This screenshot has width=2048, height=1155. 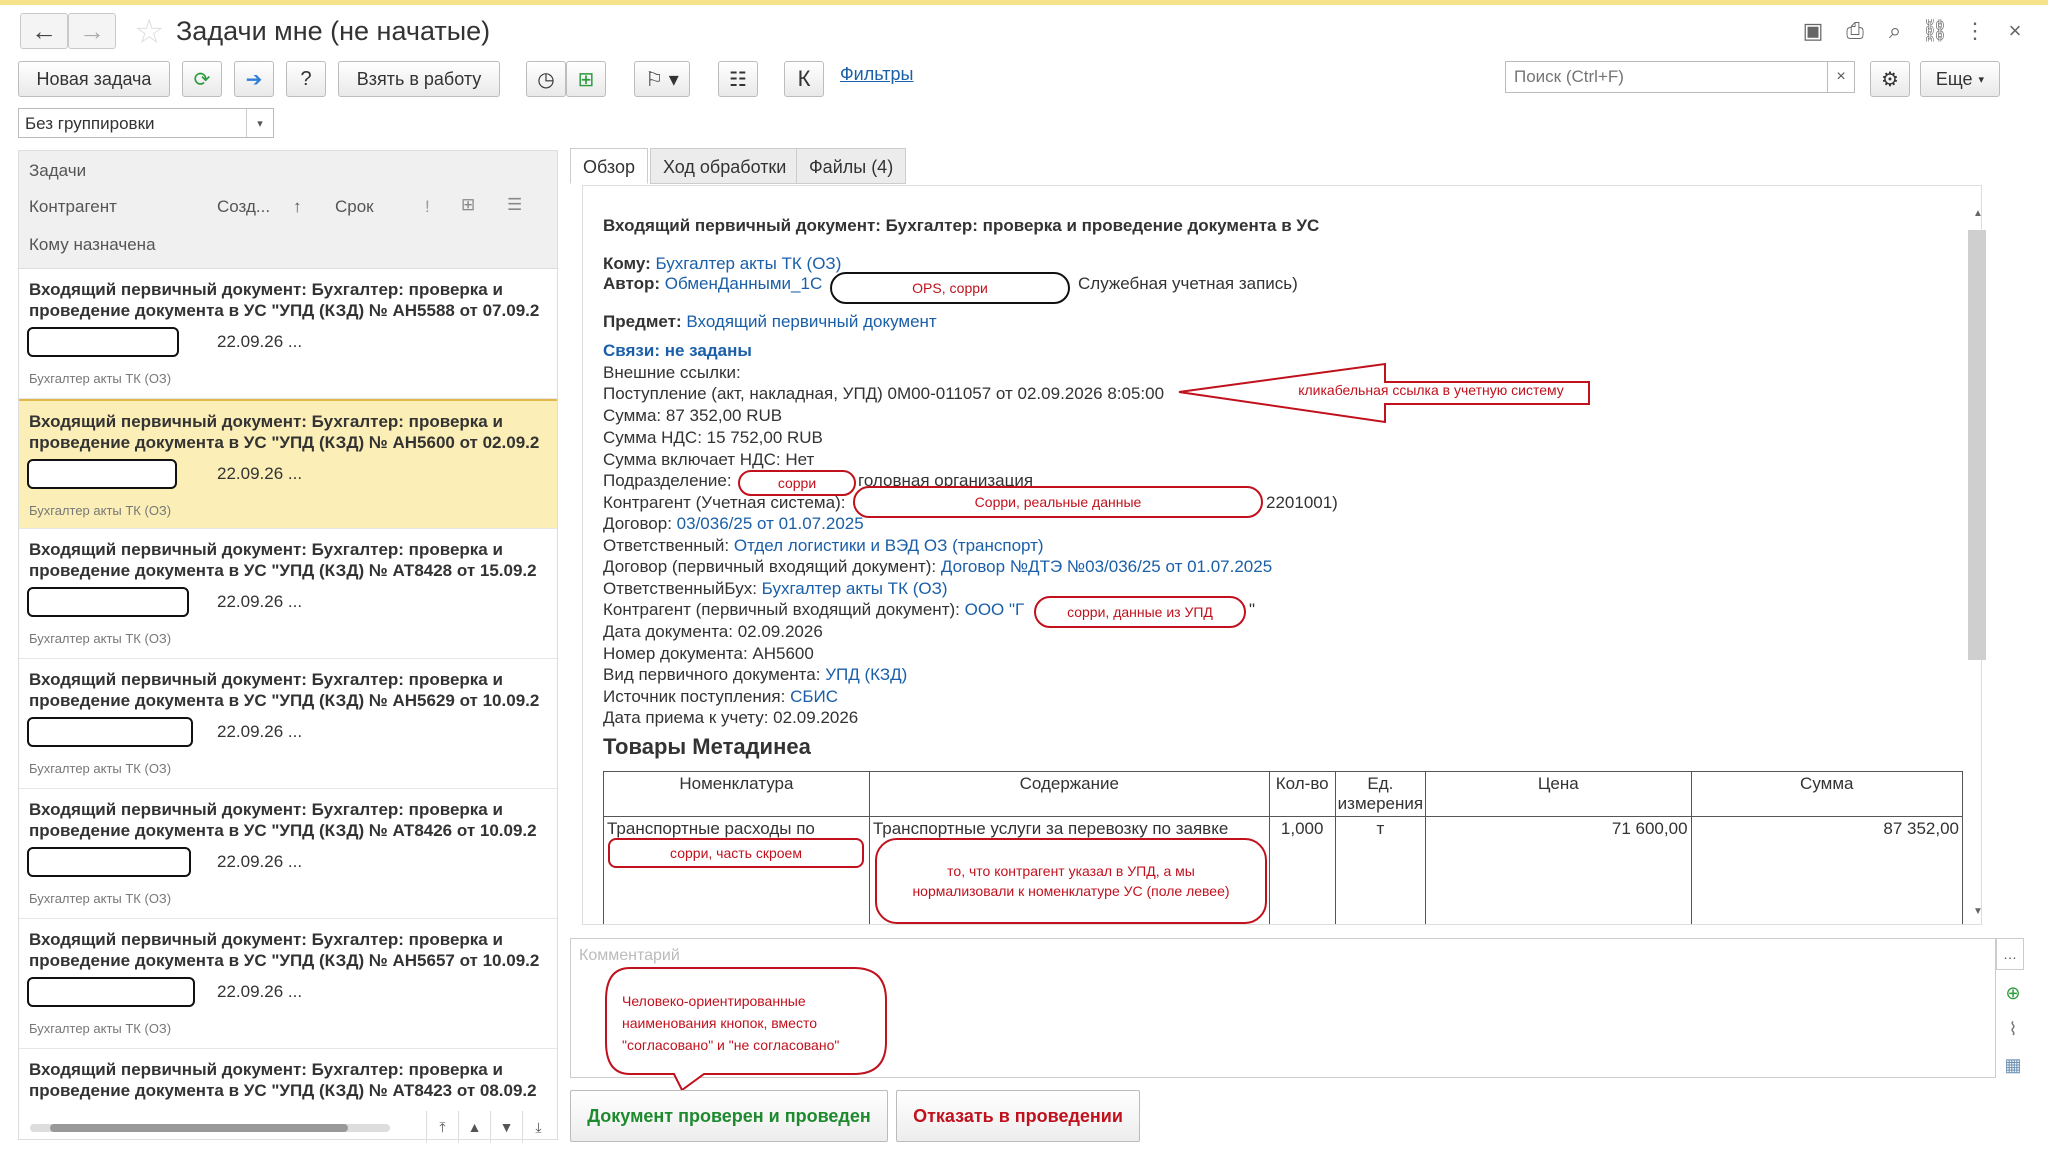 What do you see at coordinates (1977, 445) in the screenshot?
I see `vertical-scrollbar` at bounding box center [1977, 445].